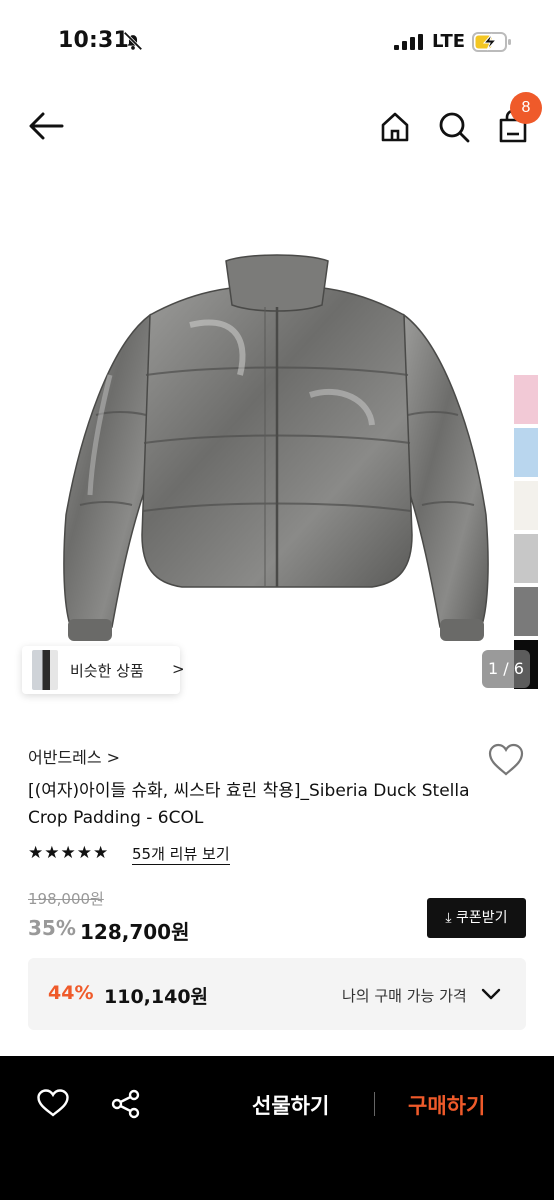 This screenshot has height=1200, width=554. Describe the element at coordinates (449, 41) in the screenshot. I see `network-type: LTE` at that location.